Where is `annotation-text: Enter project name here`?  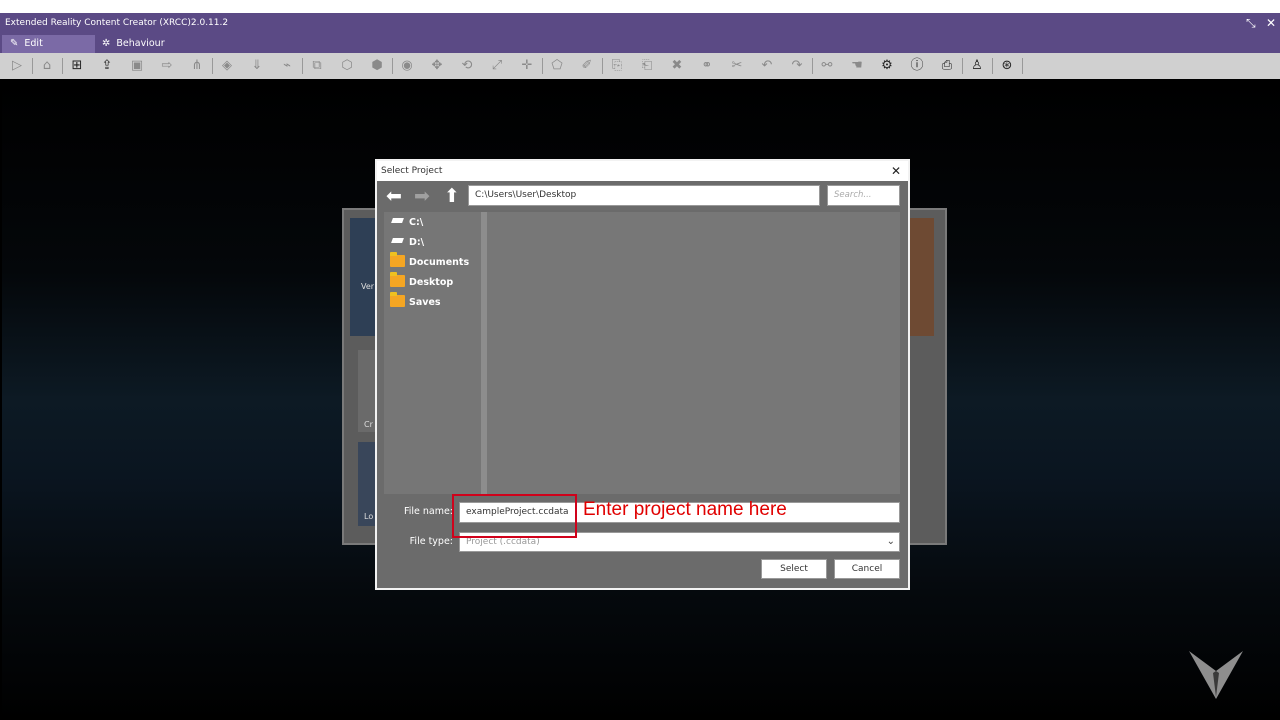 annotation-text: Enter project name here is located at coordinates (685, 509).